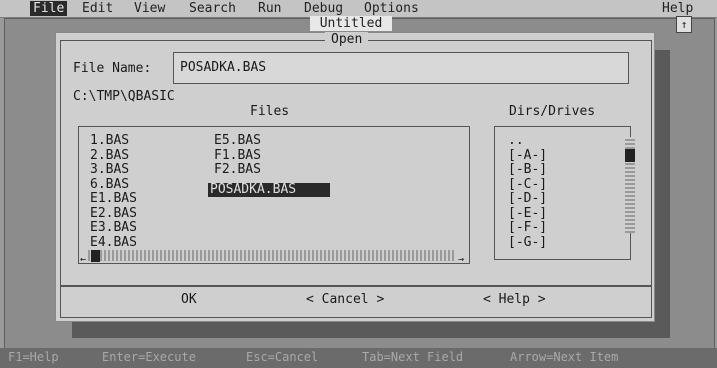 This screenshot has height=368, width=717. What do you see at coordinates (113, 214) in the screenshot?
I see `file-item: E2.BAS` at bounding box center [113, 214].